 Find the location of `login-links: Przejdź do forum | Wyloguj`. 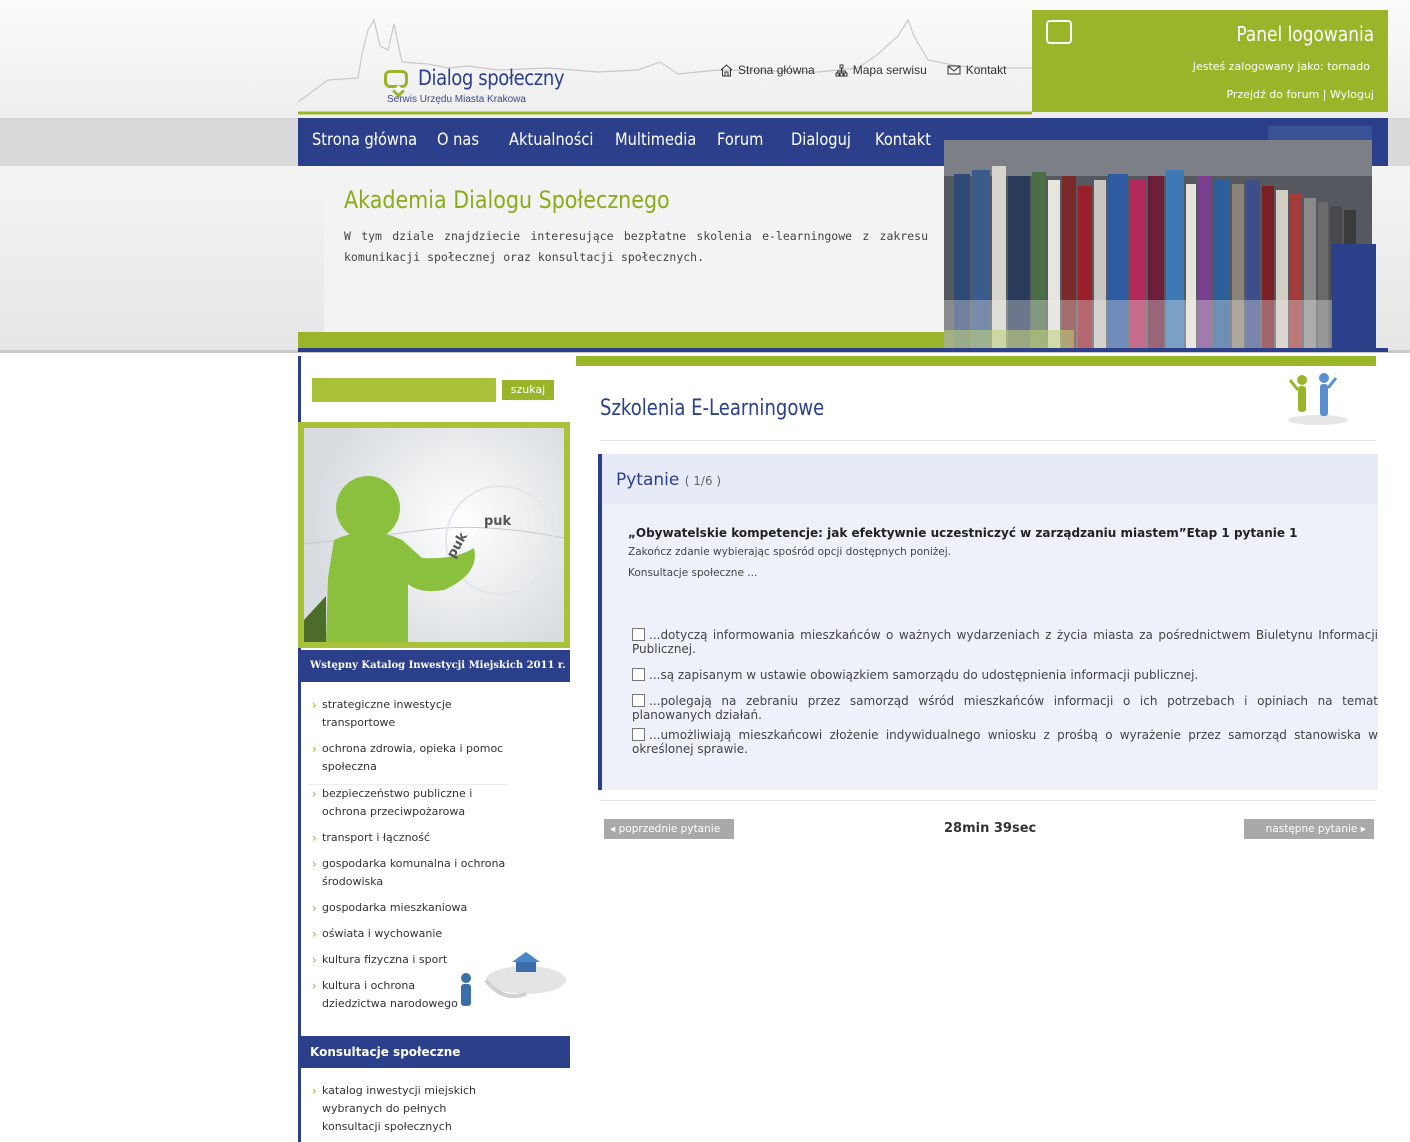

login-links: Przejdź do forum | Wyloguj is located at coordinates (1300, 94).